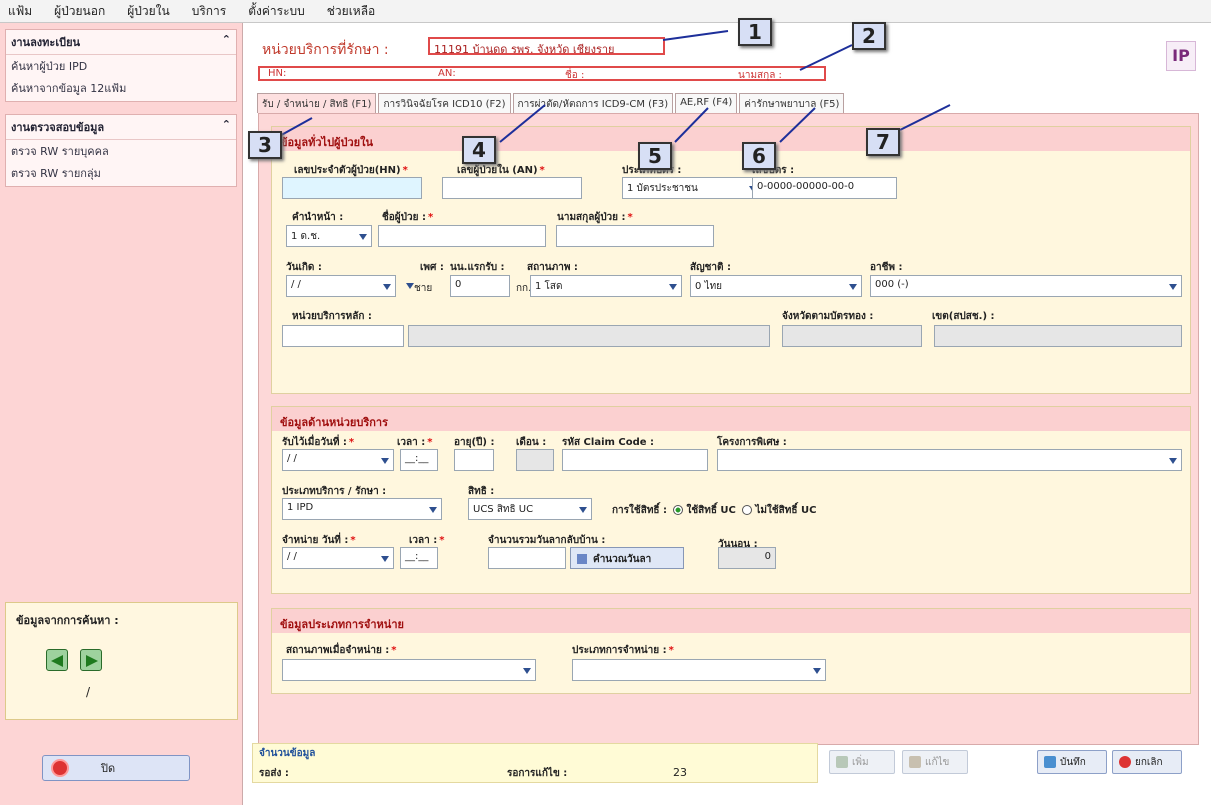  I want to click on add-button-label: เพิ่ม, so click(860, 762).